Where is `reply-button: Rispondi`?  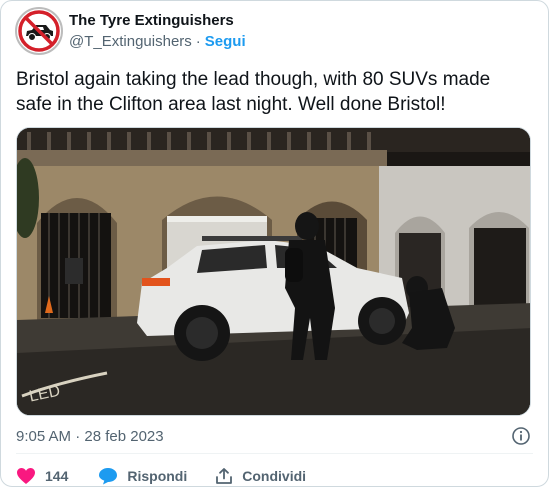 reply-button: Rispondi is located at coordinates (142, 476).